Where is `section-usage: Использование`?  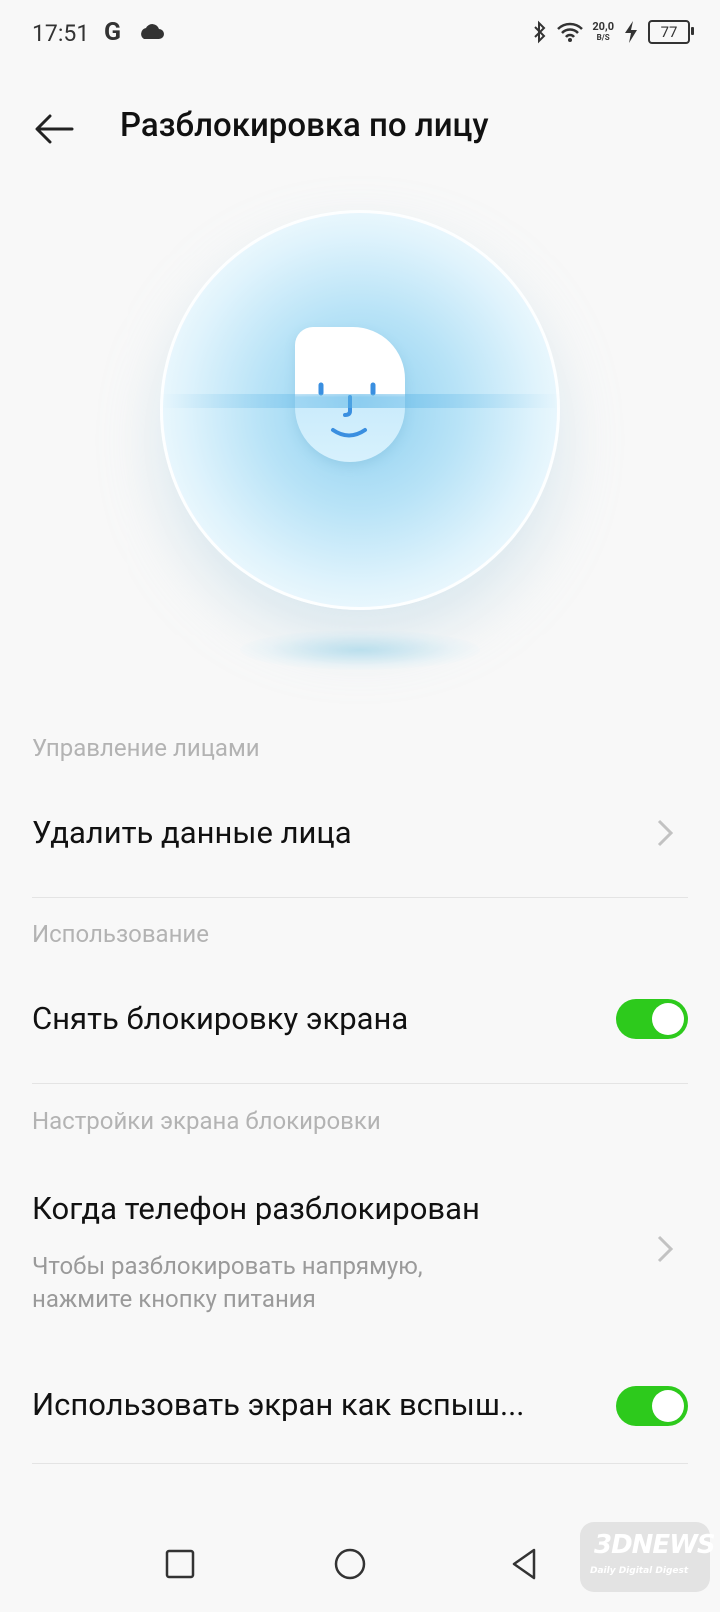 section-usage: Использование is located at coordinates (121, 934).